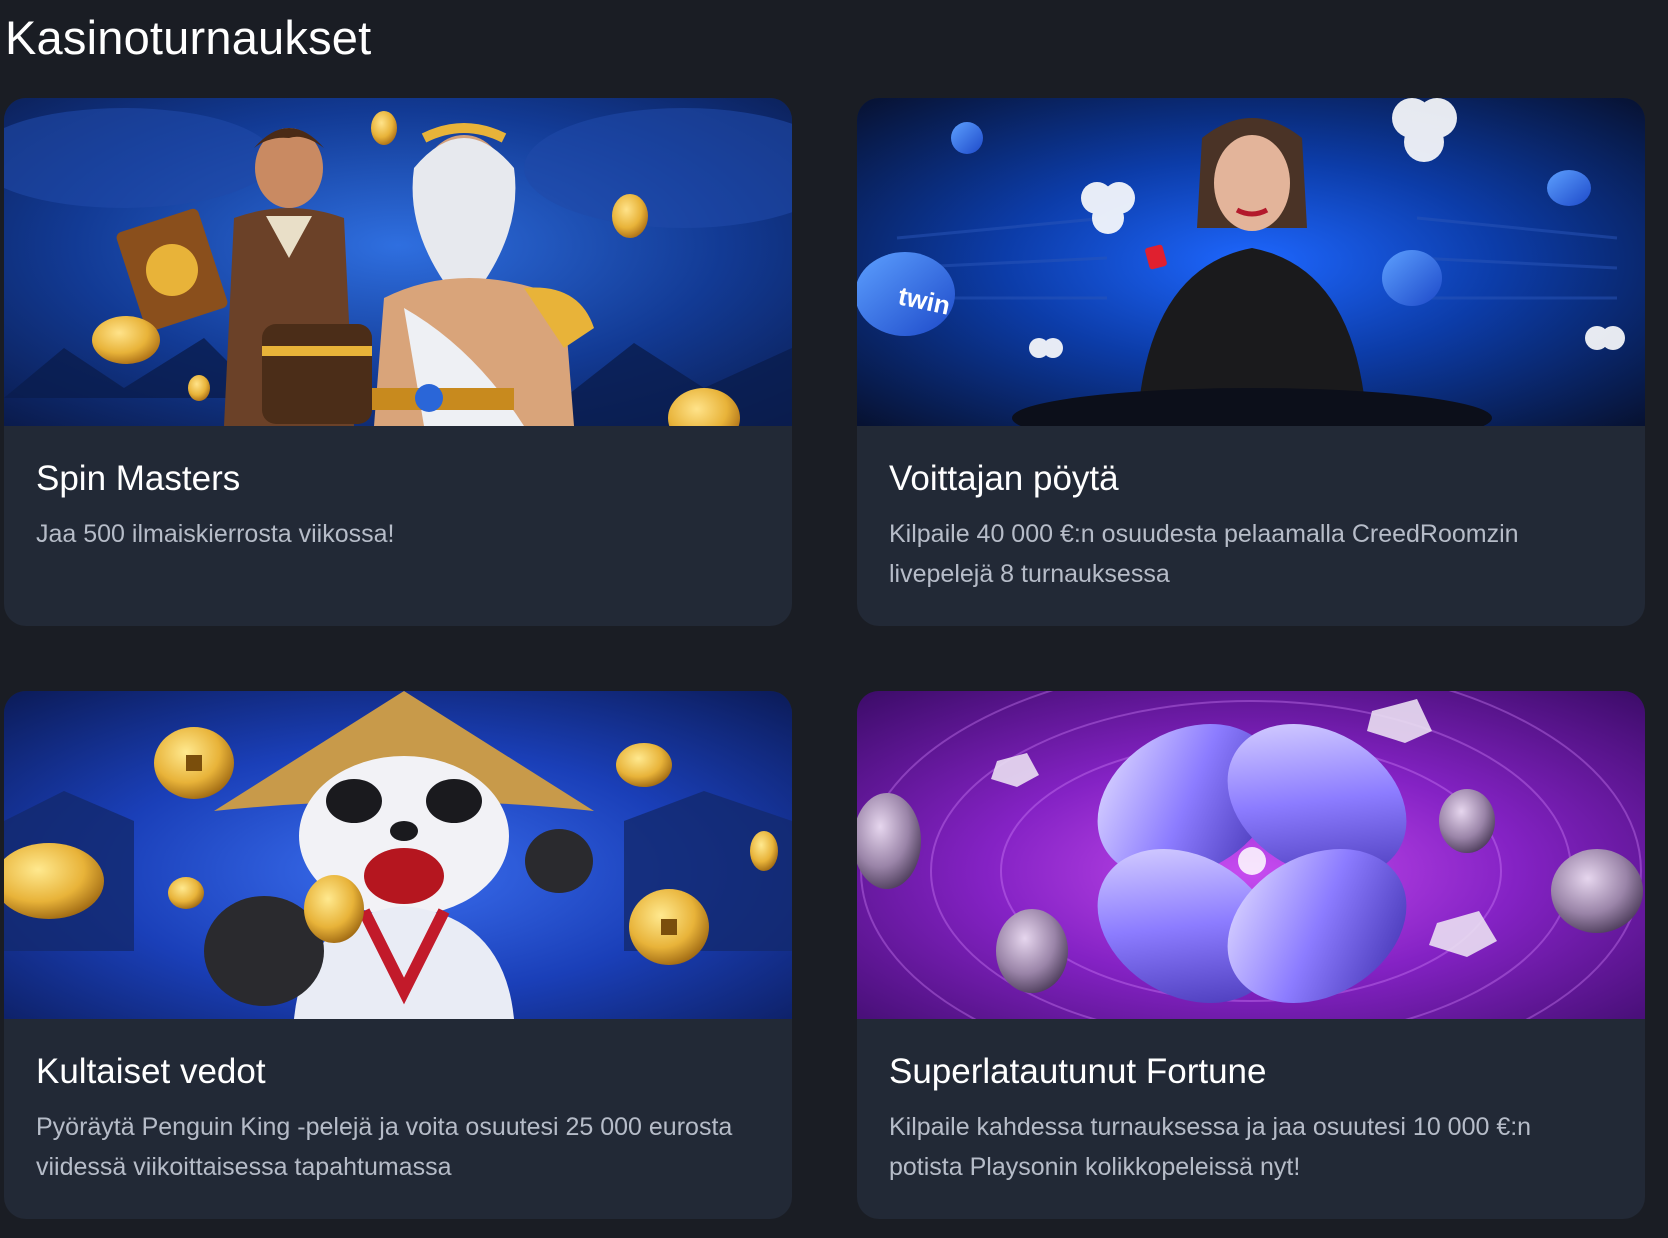  What do you see at coordinates (398, 262) in the screenshot?
I see `spin-masters-banner-image` at bounding box center [398, 262].